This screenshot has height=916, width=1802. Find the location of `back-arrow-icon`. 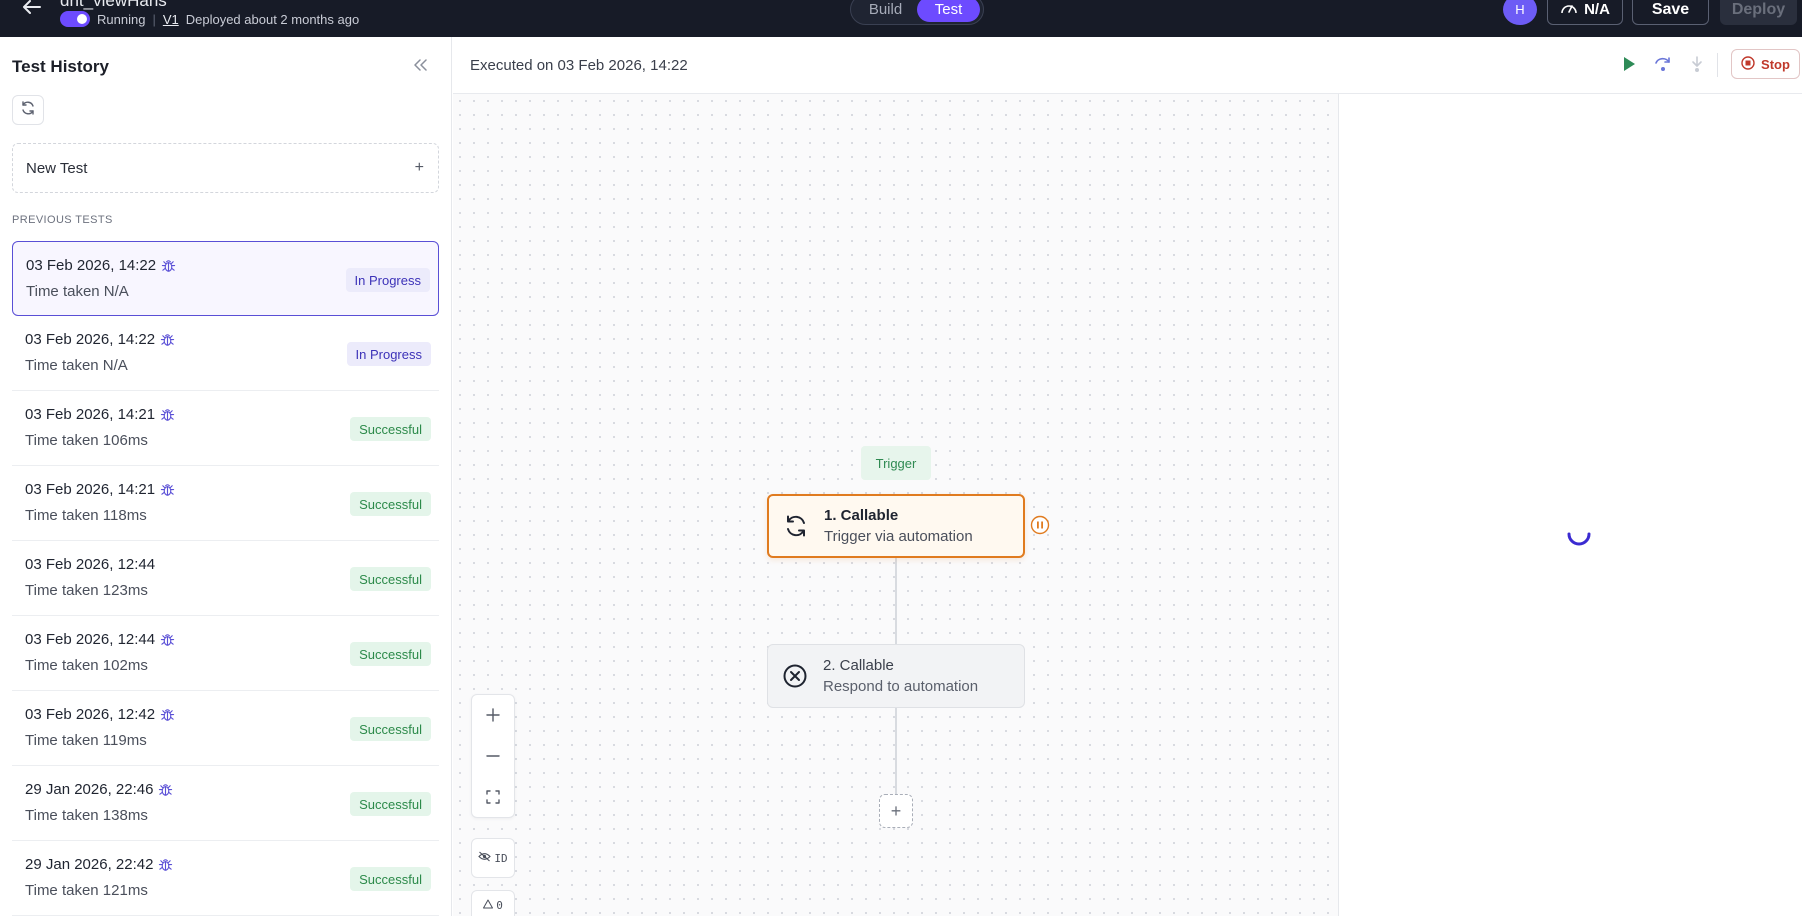

back-arrow-icon is located at coordinates (33, 7).